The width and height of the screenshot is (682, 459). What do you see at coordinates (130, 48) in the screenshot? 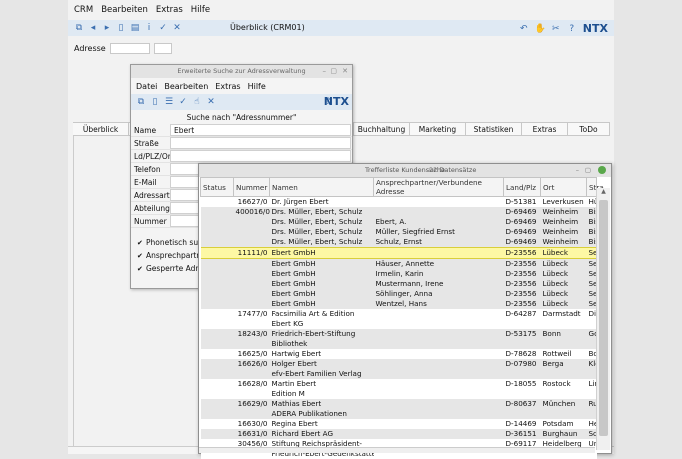
I see `address-input` at bounding box center [130, 48].